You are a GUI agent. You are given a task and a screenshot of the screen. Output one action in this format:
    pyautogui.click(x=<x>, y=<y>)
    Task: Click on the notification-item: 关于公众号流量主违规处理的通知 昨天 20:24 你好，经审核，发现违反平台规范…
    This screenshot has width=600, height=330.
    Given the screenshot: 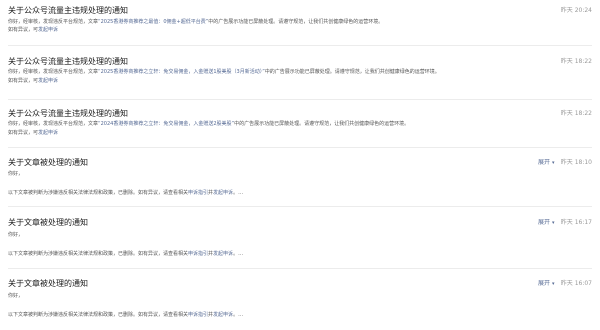 What is the action you would take?
    pyautogui.click(x=300, y=23)
    